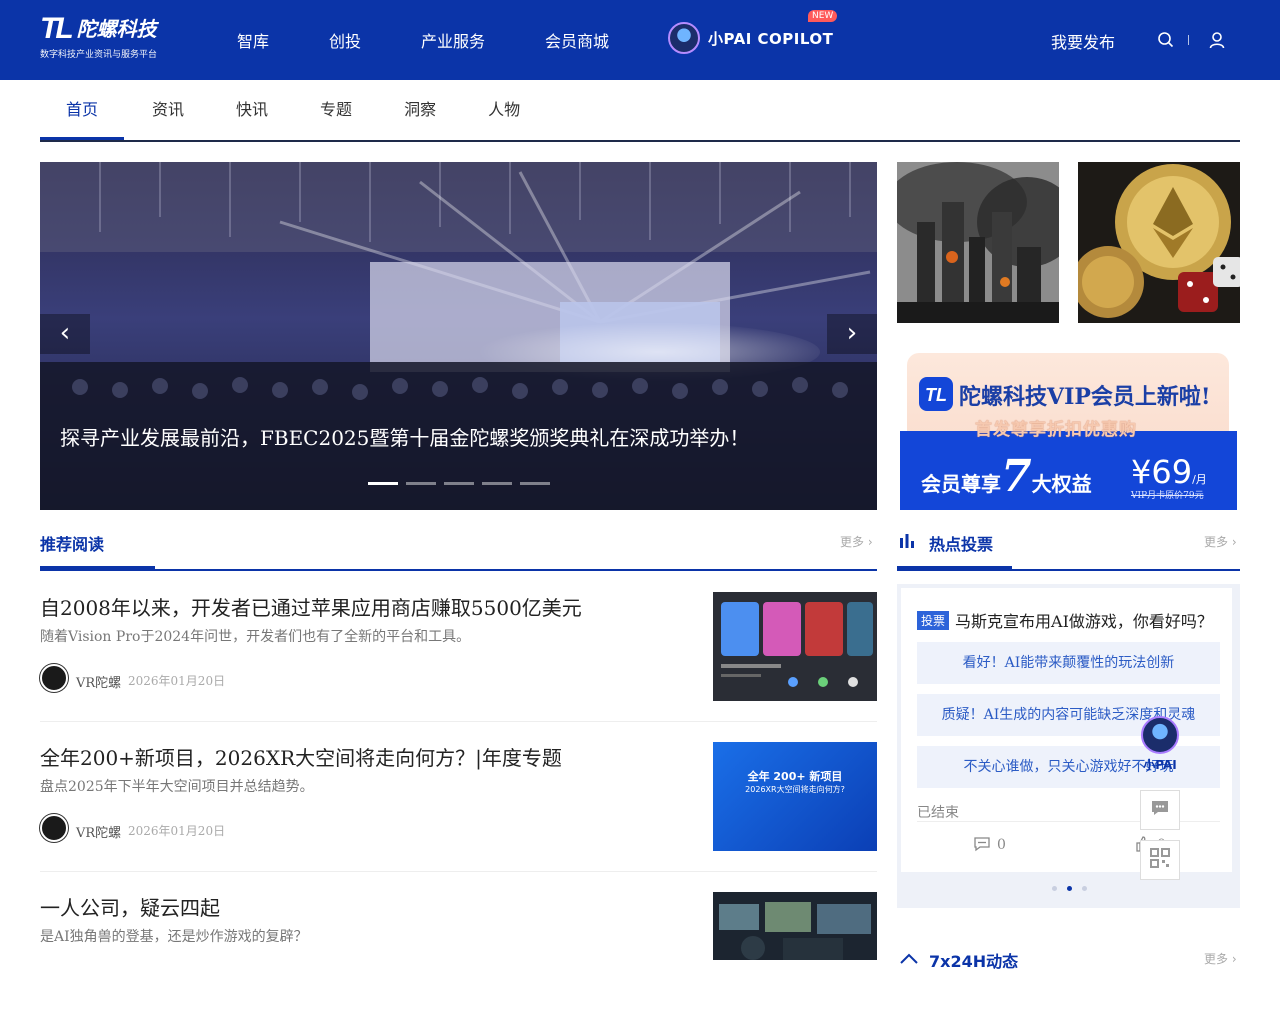 The height and width of the screenshot is (1022, 1280). What do you see at coordinates (1084, 621) in the screenshot?
I see `poll-question-text: 马斯克宣布用AI做游戏，你看好吗？` at bounding box center [1084, 621].